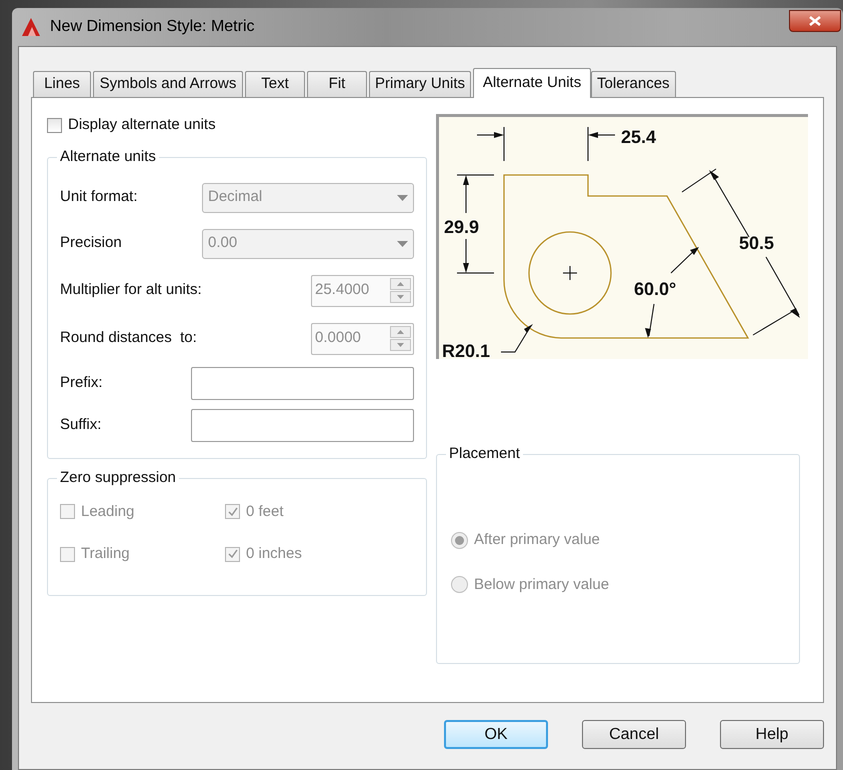 The height and width of the screenshot is (770, 843). Describe the element at coordinates (772, 734) in the screenshot. I see `dialog-button: Help` at that location.